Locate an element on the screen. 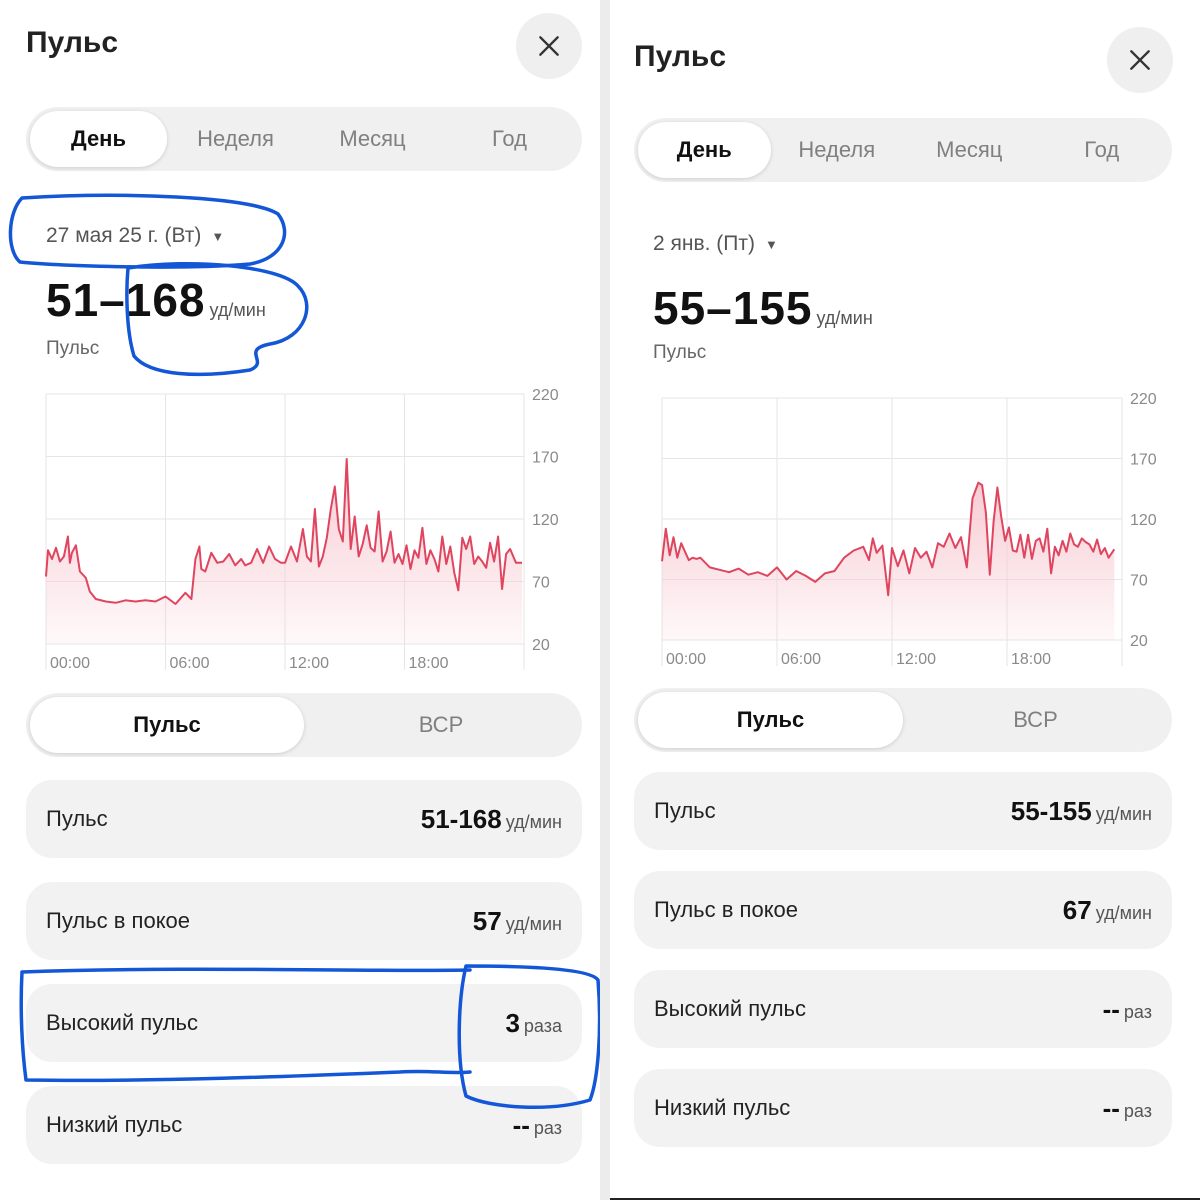 Image resolution: width=1200 pixels, height=1200 pixels. panel-divider is located at coordinates (605, 600).